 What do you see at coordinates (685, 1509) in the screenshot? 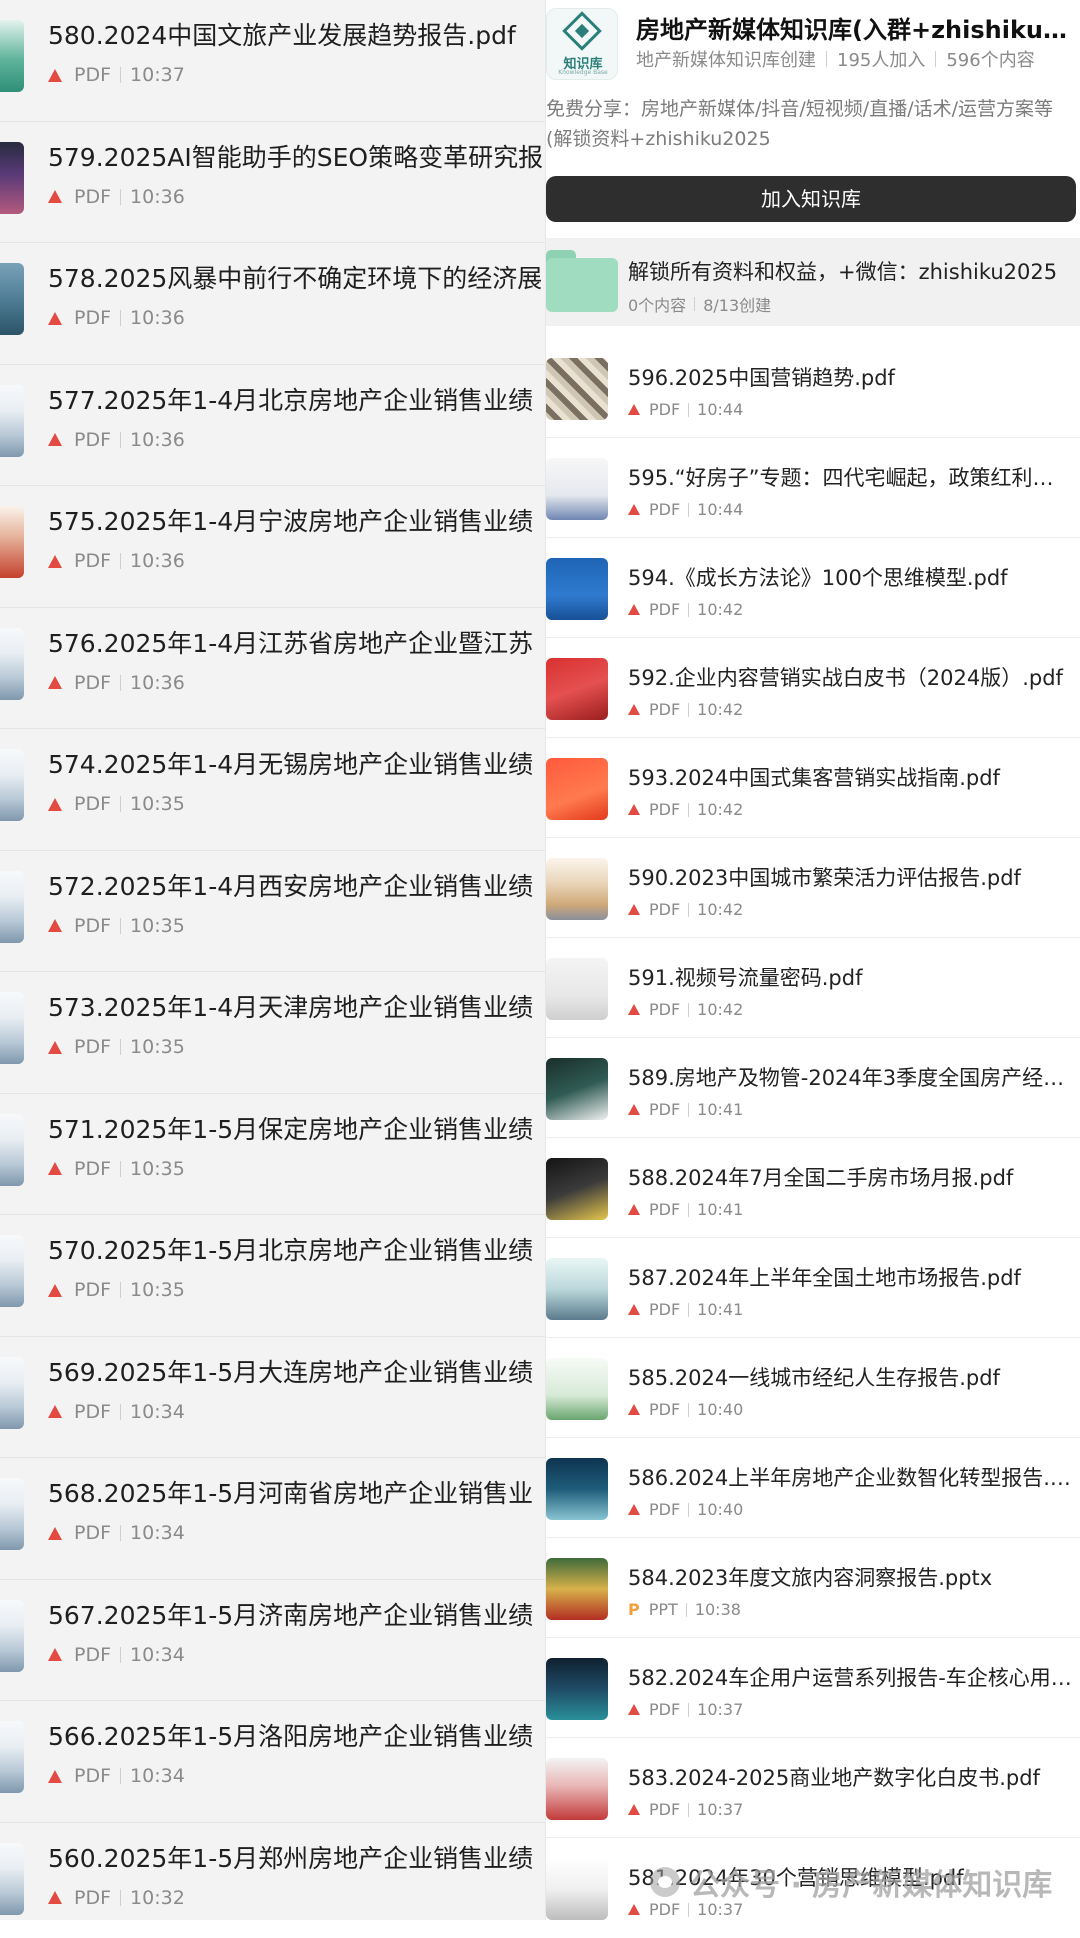
I see `file-meta: PDF 10:40` at bounding box center [685, 1509].